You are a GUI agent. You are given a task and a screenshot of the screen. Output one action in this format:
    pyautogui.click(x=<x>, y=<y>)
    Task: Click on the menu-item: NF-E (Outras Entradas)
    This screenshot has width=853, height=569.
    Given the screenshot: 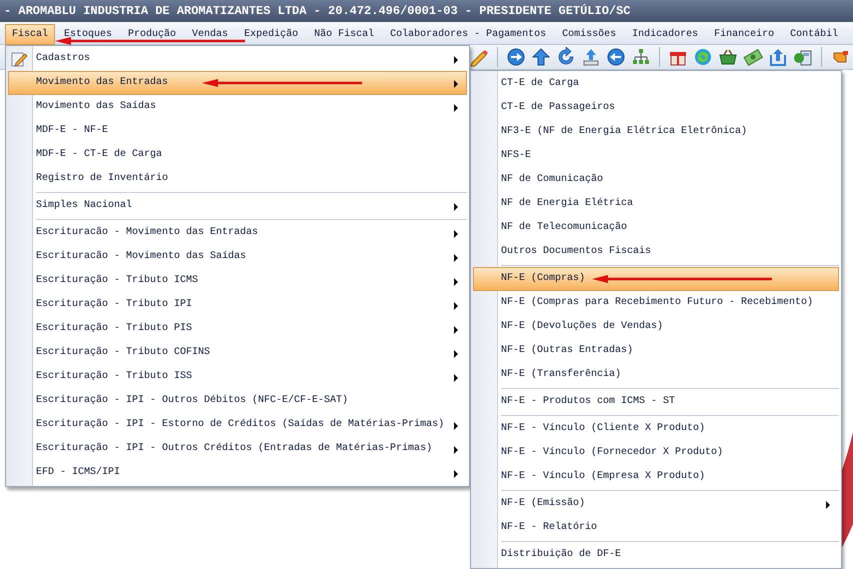 What is the action you would take?
    pyautogui.click(x=656, y=351)
    